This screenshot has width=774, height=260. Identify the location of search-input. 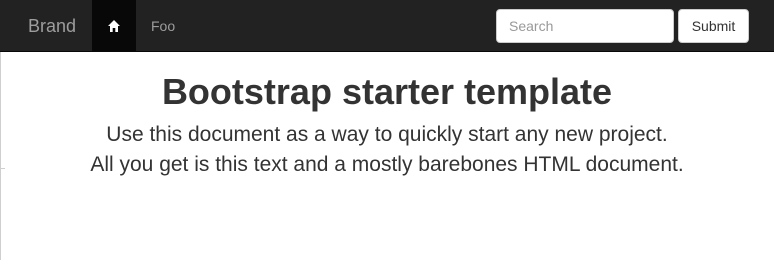
(585, 26).